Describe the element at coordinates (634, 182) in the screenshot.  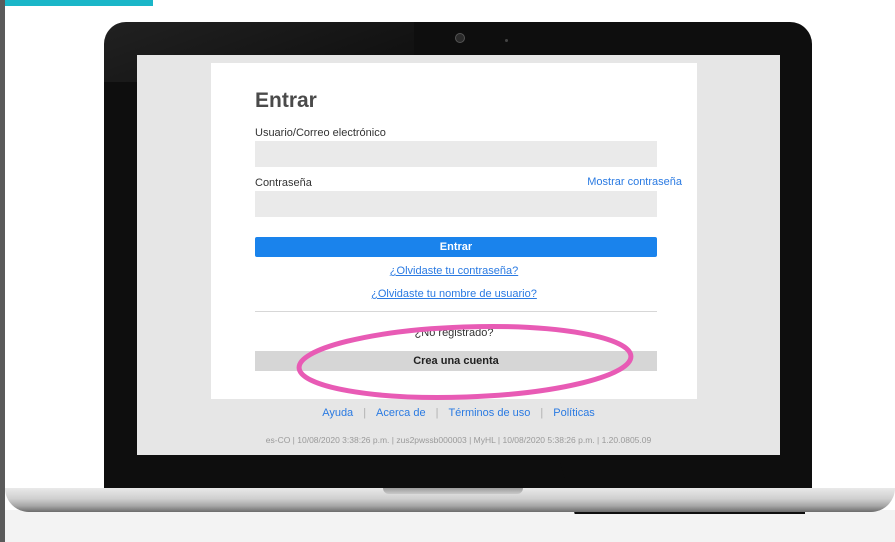
I see `show-password-link: Mostrar contraseña` at that location.